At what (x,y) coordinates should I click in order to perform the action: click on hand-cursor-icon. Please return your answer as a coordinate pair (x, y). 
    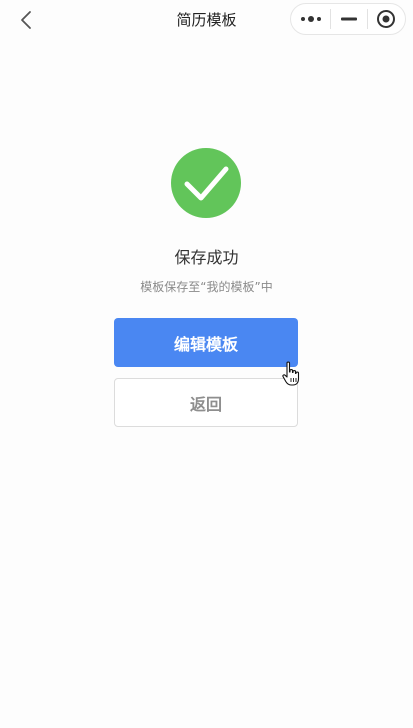
    Looking at the image, I should click on (291, 373).